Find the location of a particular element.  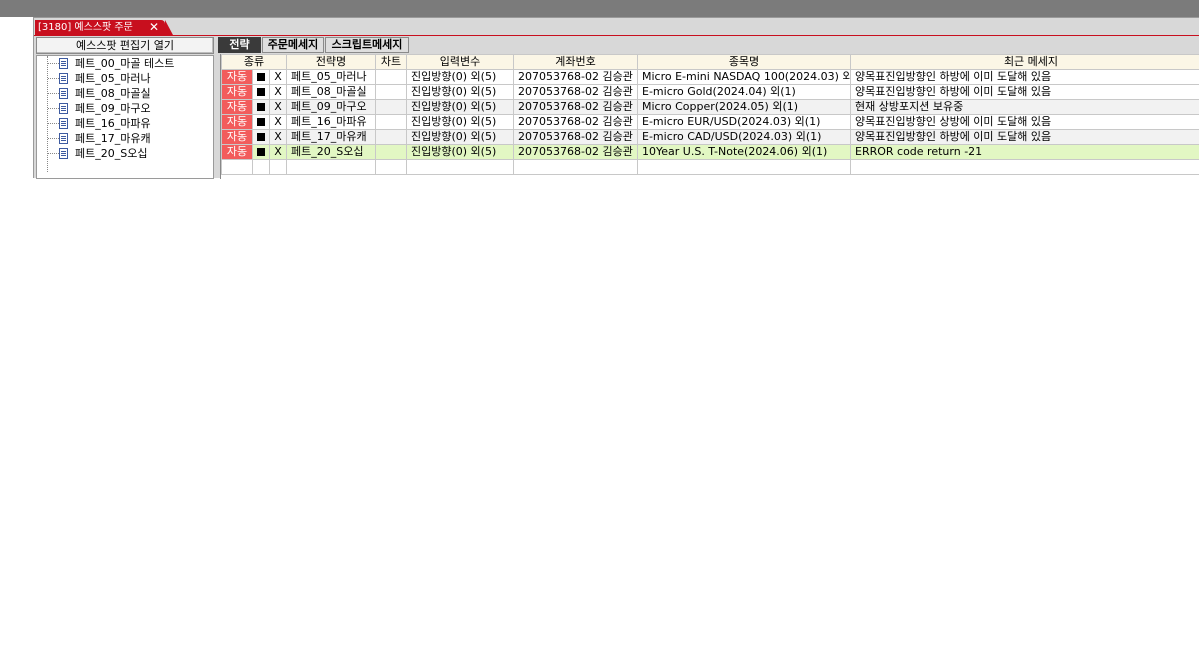

close-icon: ✕ is located at coordinates (154, 27).